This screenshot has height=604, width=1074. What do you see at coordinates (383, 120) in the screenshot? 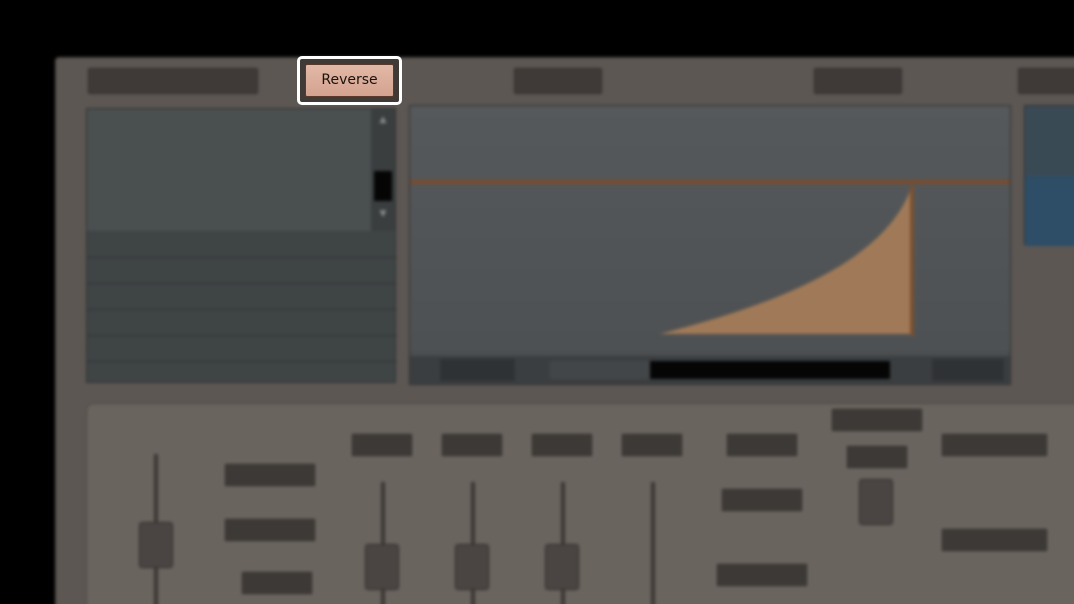
I see `scroll-up-icon: ▲` at bounding box center [383, 120].